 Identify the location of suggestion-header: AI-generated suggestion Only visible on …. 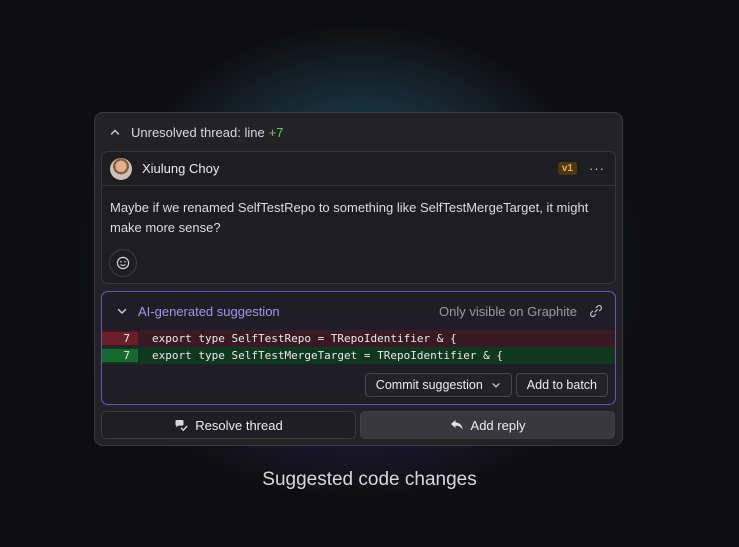
(358, 311).